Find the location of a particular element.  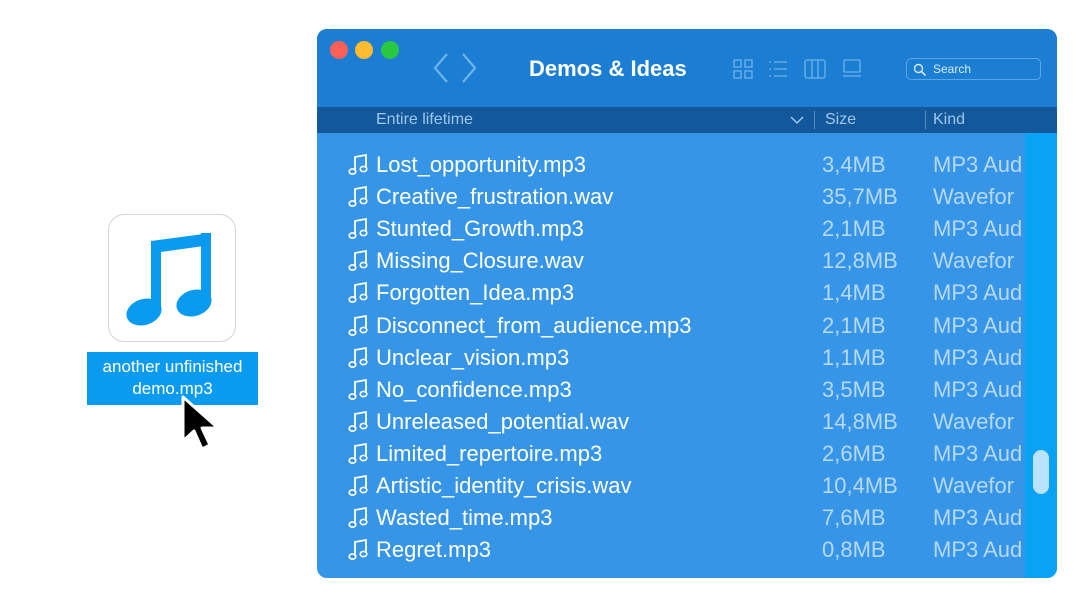

file-row: Lost_opportunity.mp3 3,4MB MP3 Aud is located at coordinates (671, 165).